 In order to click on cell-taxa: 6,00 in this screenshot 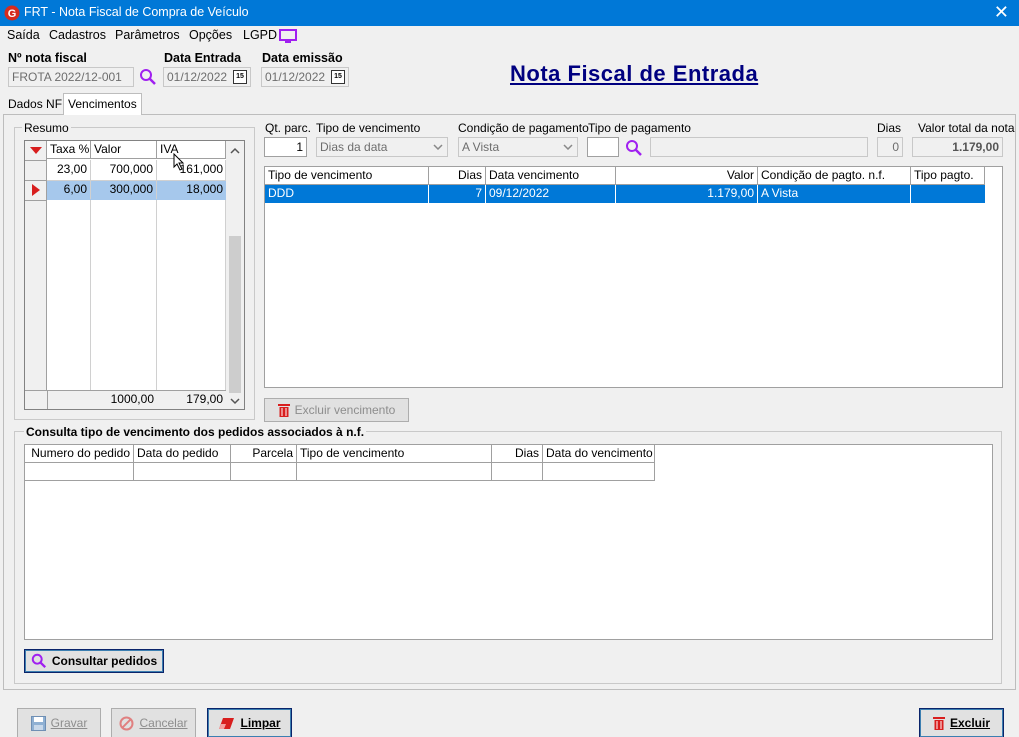, I will do `click(69, 190)`.